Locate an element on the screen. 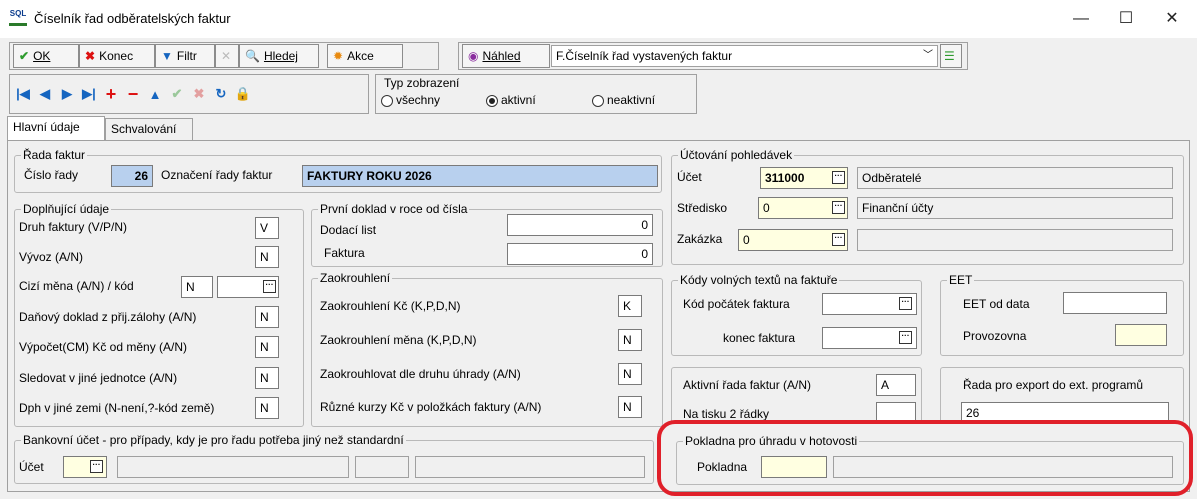 This screenshot has height=499, width=1197. vyvoz-label: Vývoz (A/N) is located at coordinates (51, 257).